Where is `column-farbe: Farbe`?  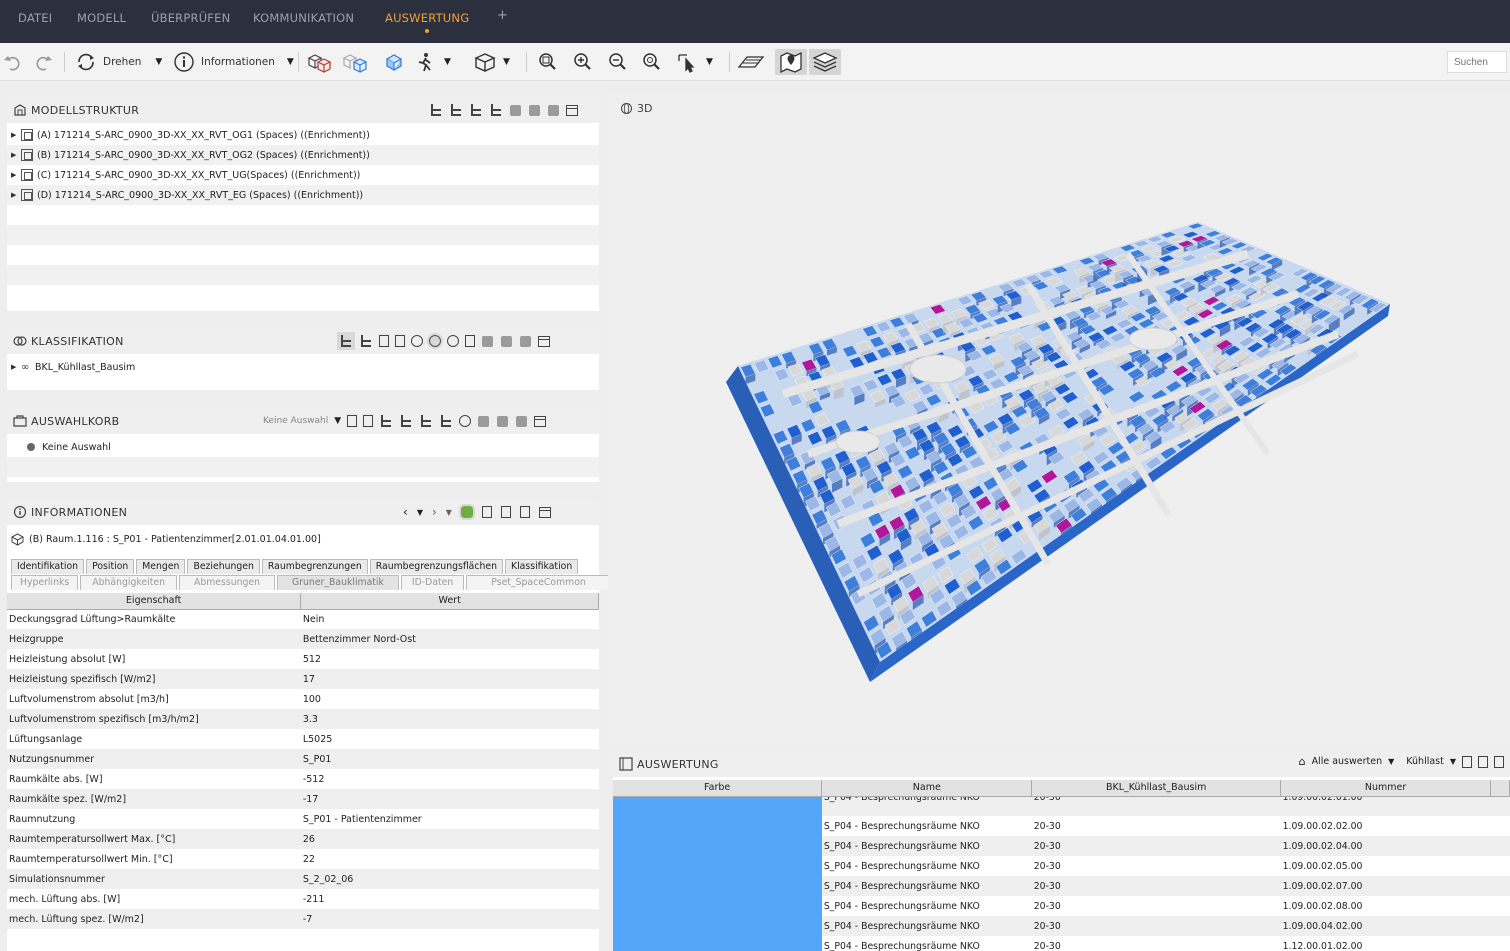
column-farbe: Farbe is located at coordinates (718, 788).